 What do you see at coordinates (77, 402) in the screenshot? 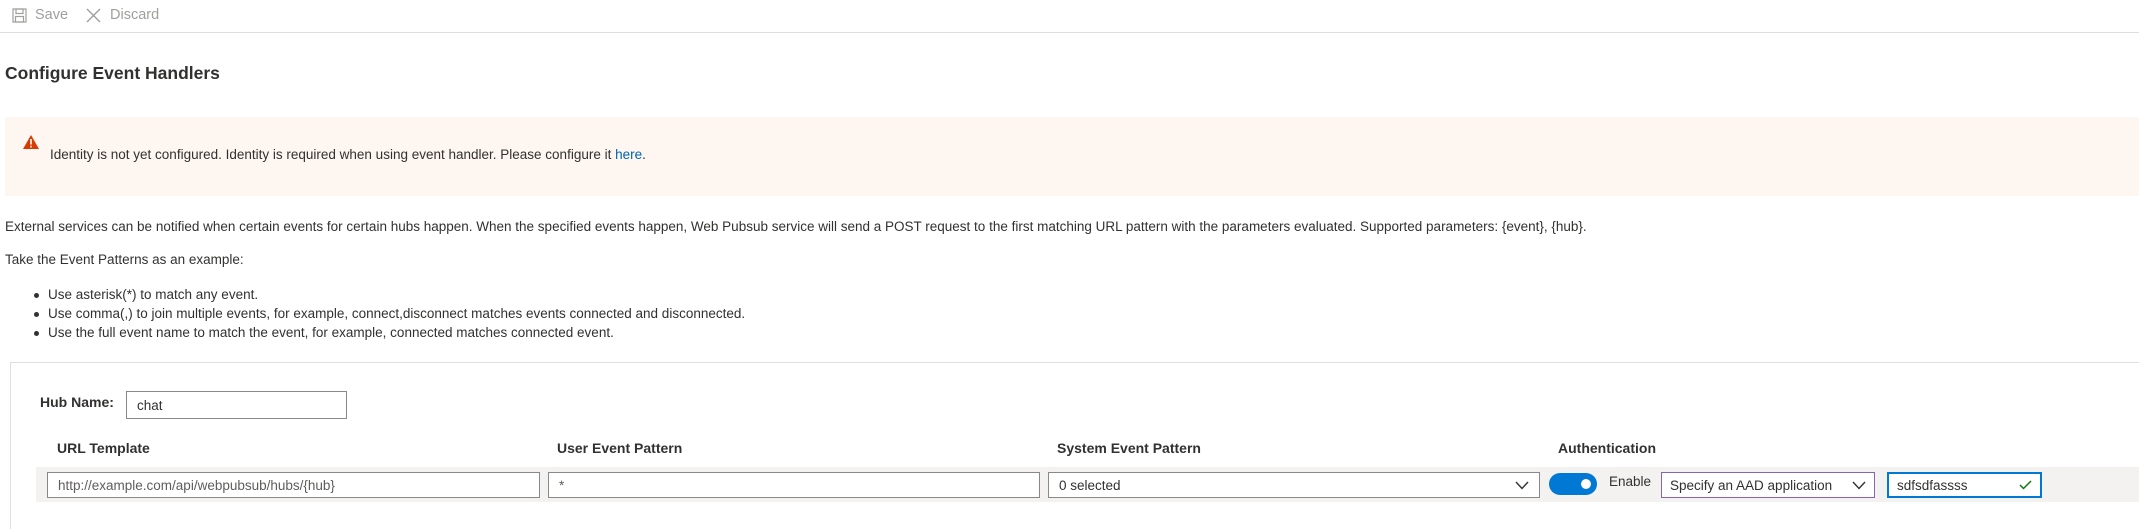
I see `hub-name-label: Hub Name:` at bounding box center [77, 402].